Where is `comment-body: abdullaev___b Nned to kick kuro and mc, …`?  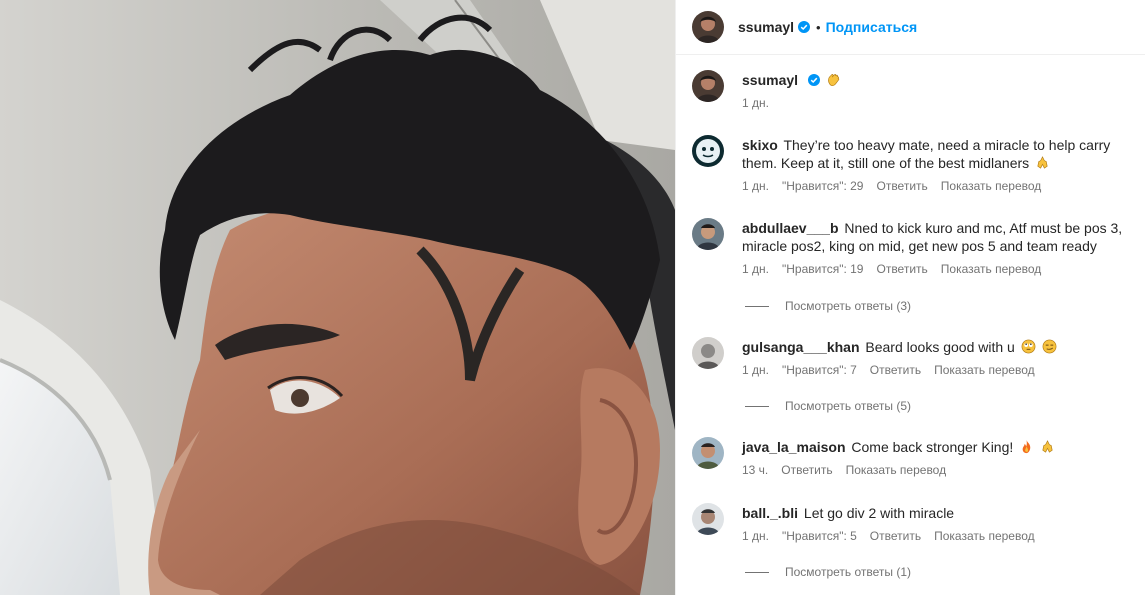
comment-body: abdullaev___b Nned to kick kuro and mc, … is located at coordinates (938, 247).